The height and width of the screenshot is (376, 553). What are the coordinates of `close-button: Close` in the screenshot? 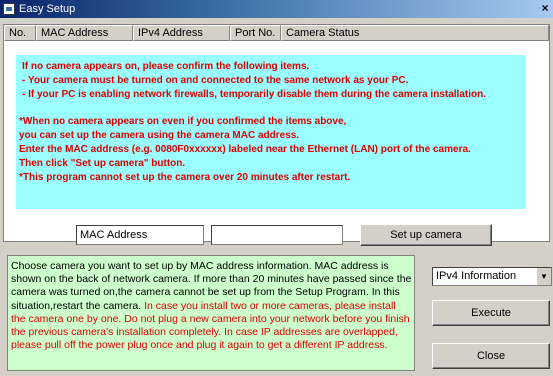 It's located at (491, 356).